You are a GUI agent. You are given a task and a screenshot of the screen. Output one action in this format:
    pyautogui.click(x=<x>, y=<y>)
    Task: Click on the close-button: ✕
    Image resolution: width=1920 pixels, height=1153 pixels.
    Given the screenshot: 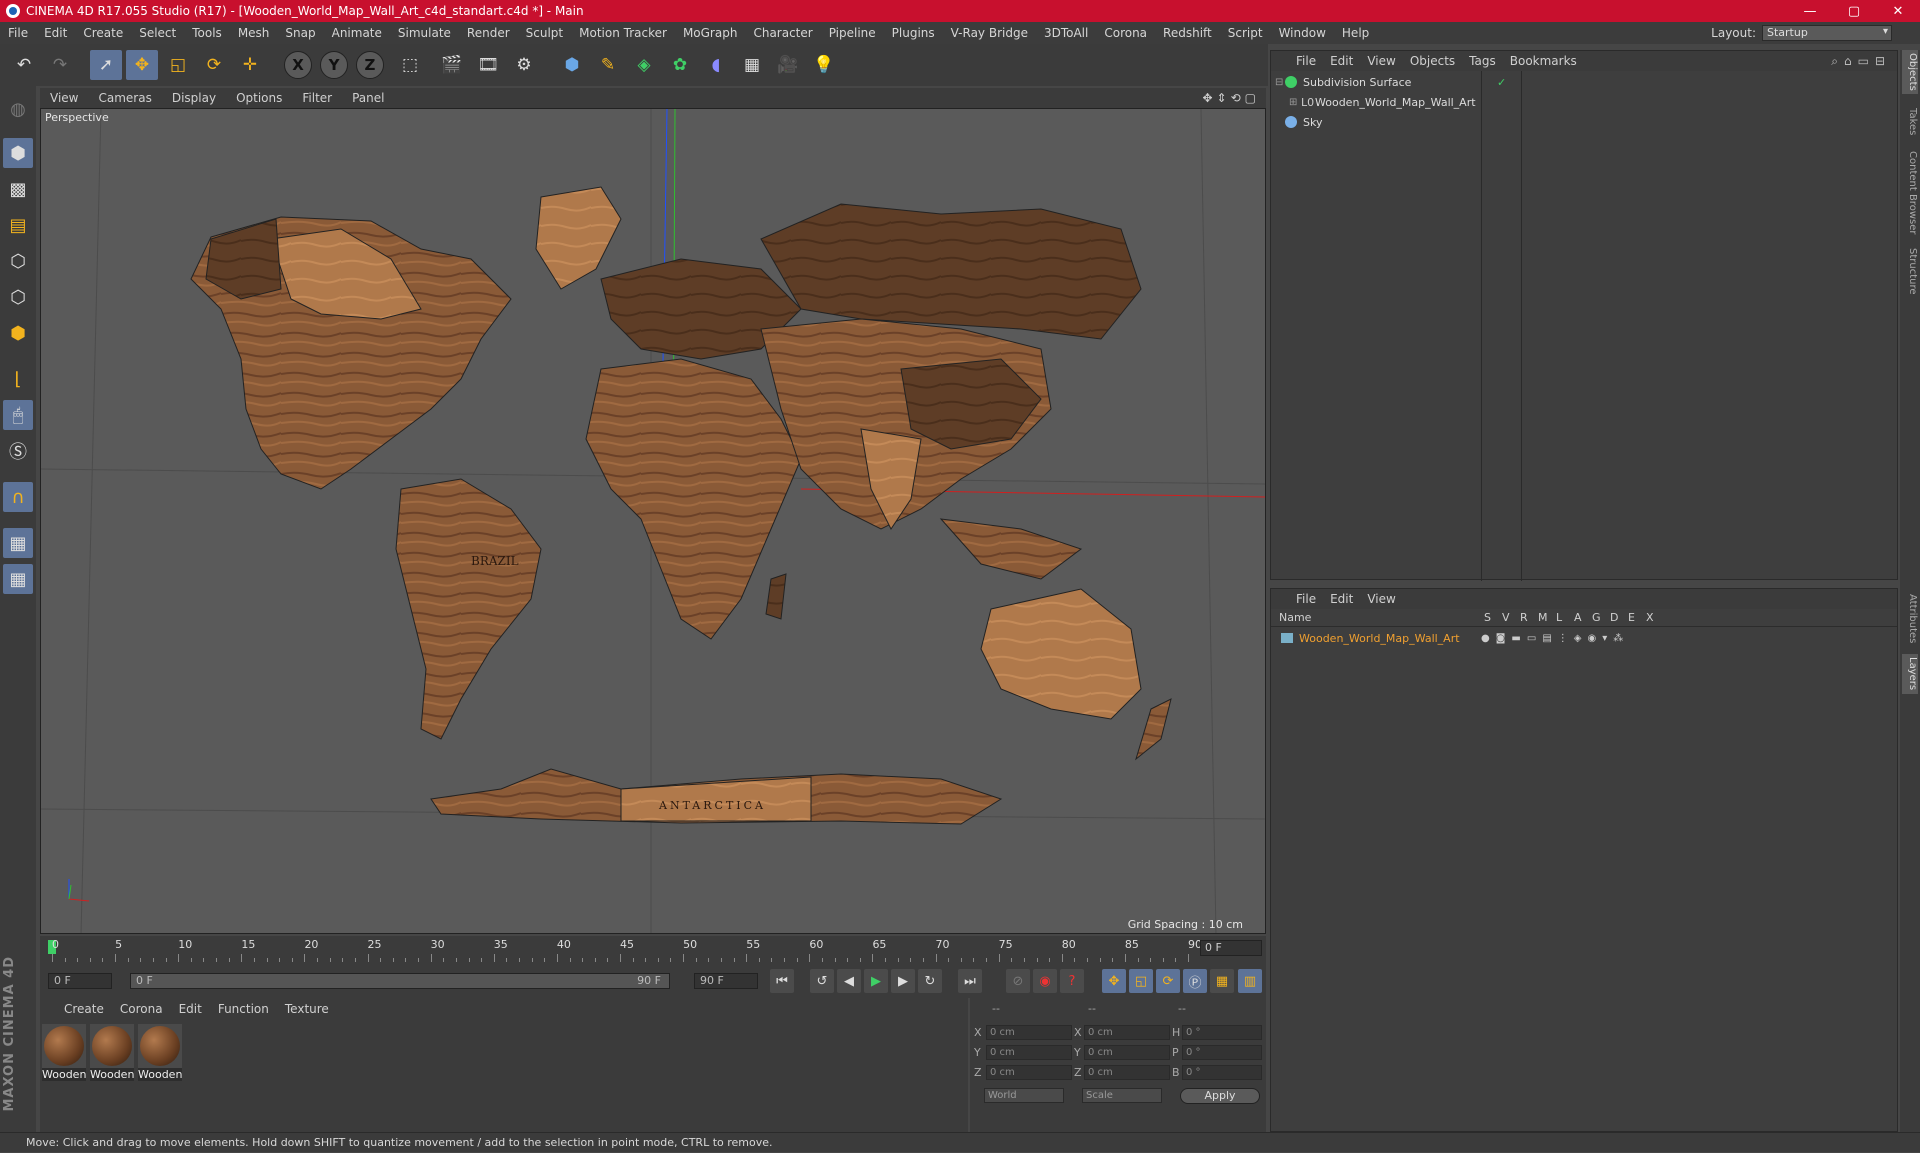 What is the action you would take?
    pyautogui.click(x=1898, y=11)
    